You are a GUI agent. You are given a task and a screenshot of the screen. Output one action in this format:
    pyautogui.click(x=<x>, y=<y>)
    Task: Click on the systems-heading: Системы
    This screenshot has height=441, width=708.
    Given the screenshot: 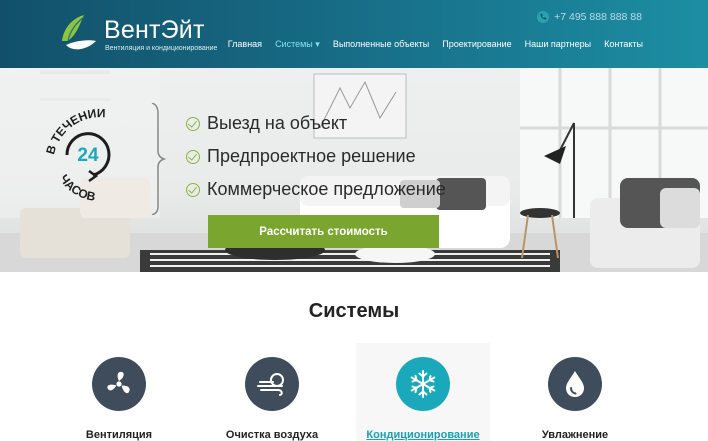 What is the action you would take?
    pyautogui.click(x=354, y=311)
    